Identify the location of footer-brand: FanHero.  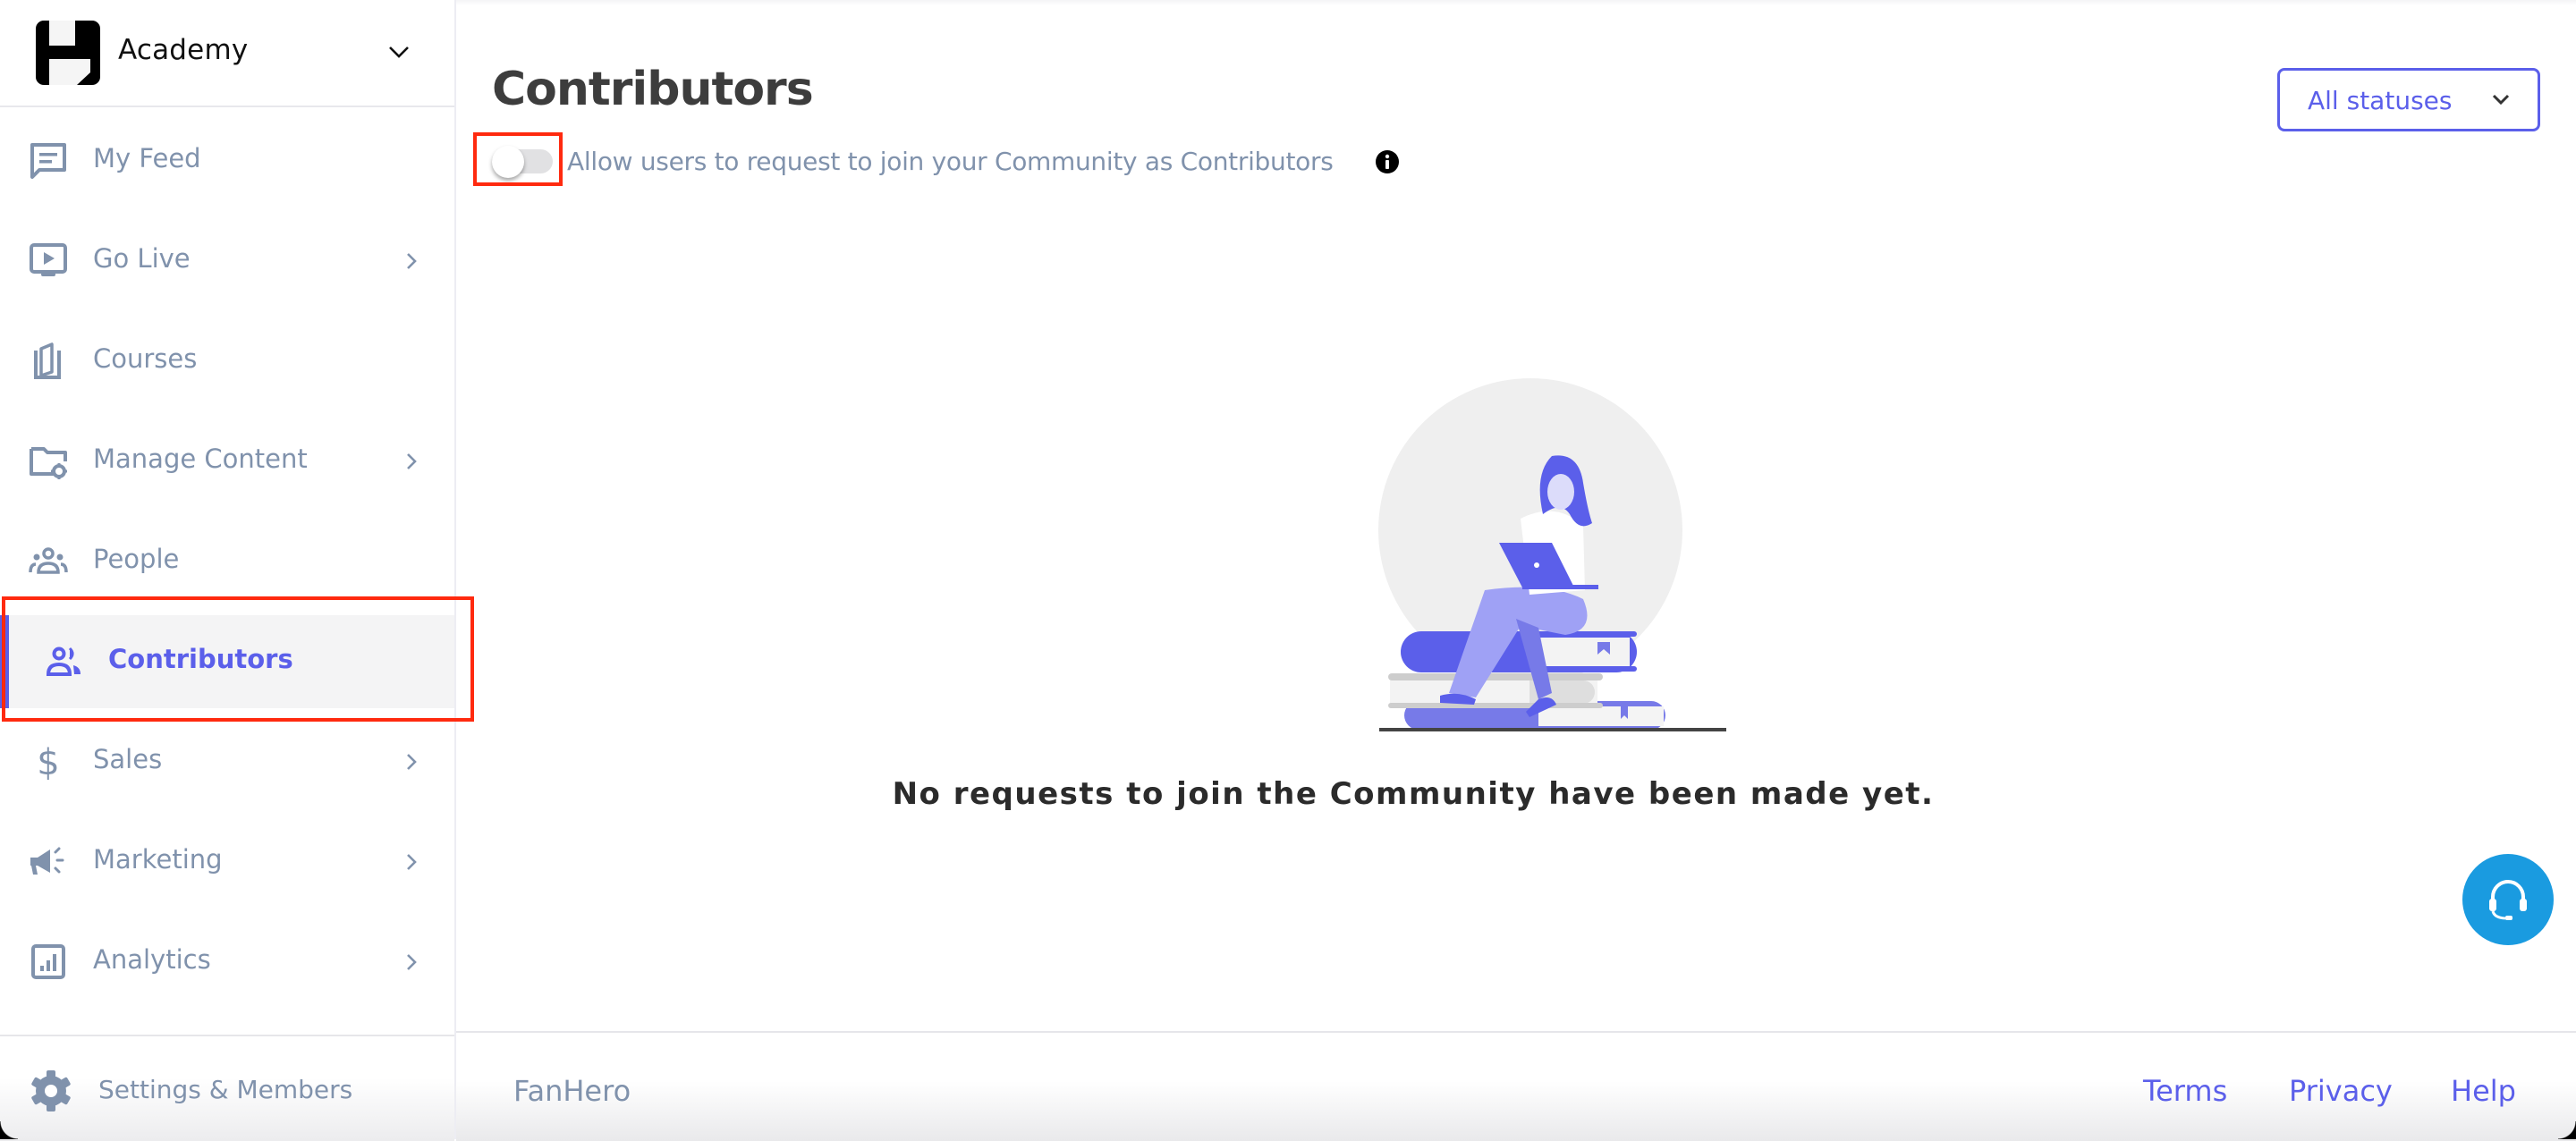
(572, 1091).